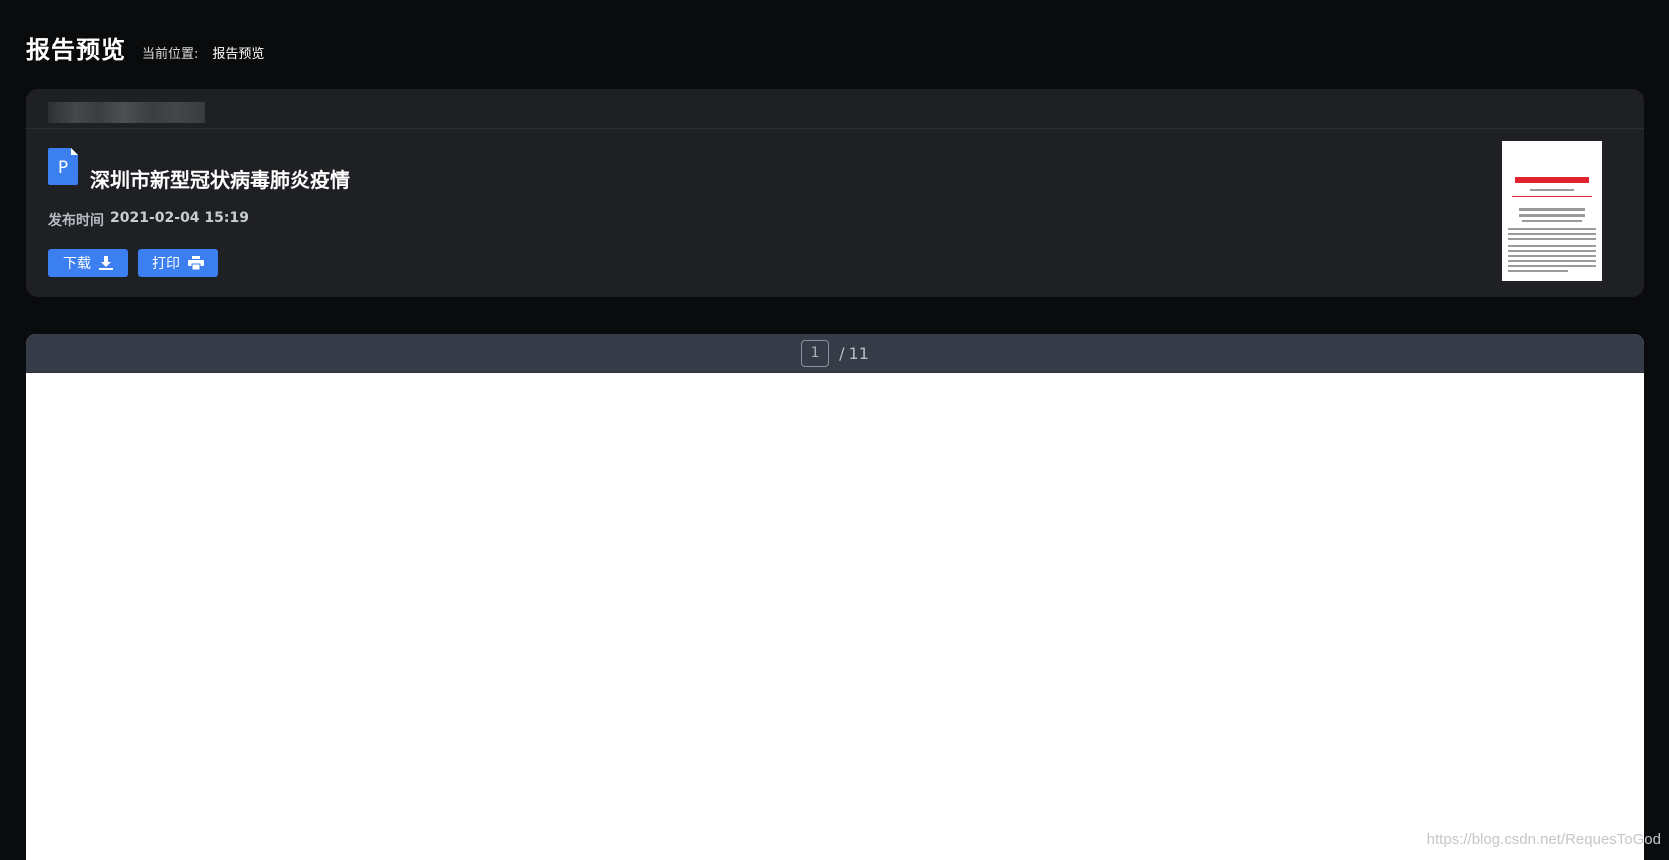  What do you see at coordinates (220, 180) in the screenshot?
I see `report-title: 深圳市新型冠状病毒肺炎疫情` at bounding box center [220, 180].